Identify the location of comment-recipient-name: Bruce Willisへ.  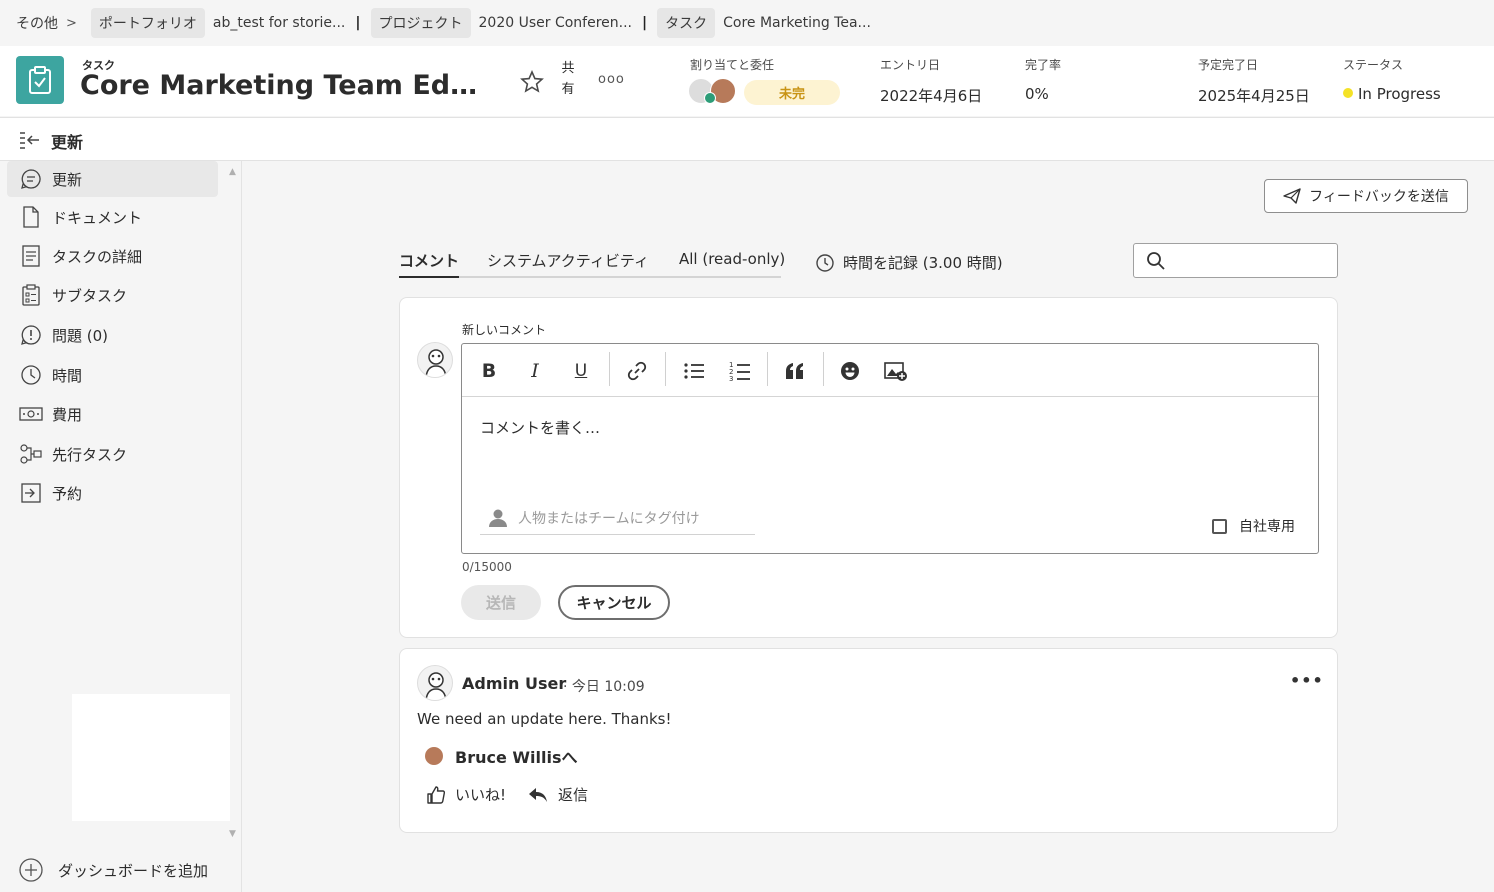
(516, 756).